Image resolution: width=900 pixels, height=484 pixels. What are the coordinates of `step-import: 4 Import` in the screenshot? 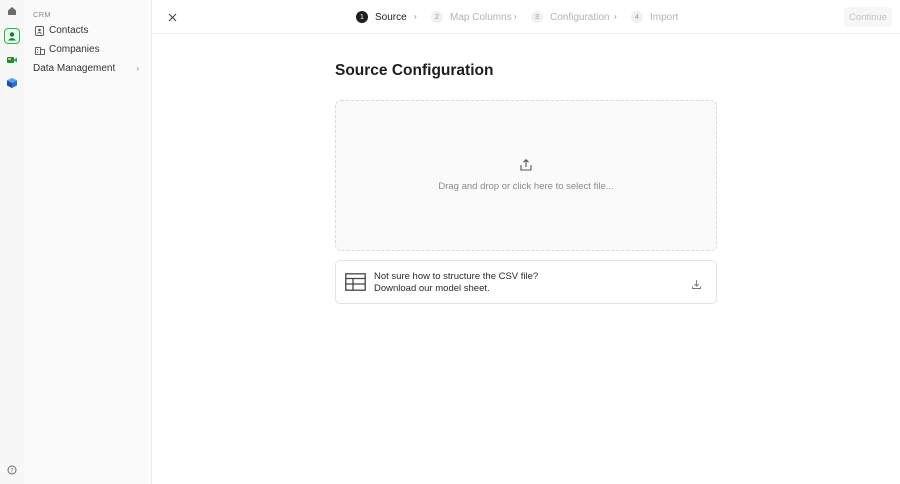 It's located at (654, 17).